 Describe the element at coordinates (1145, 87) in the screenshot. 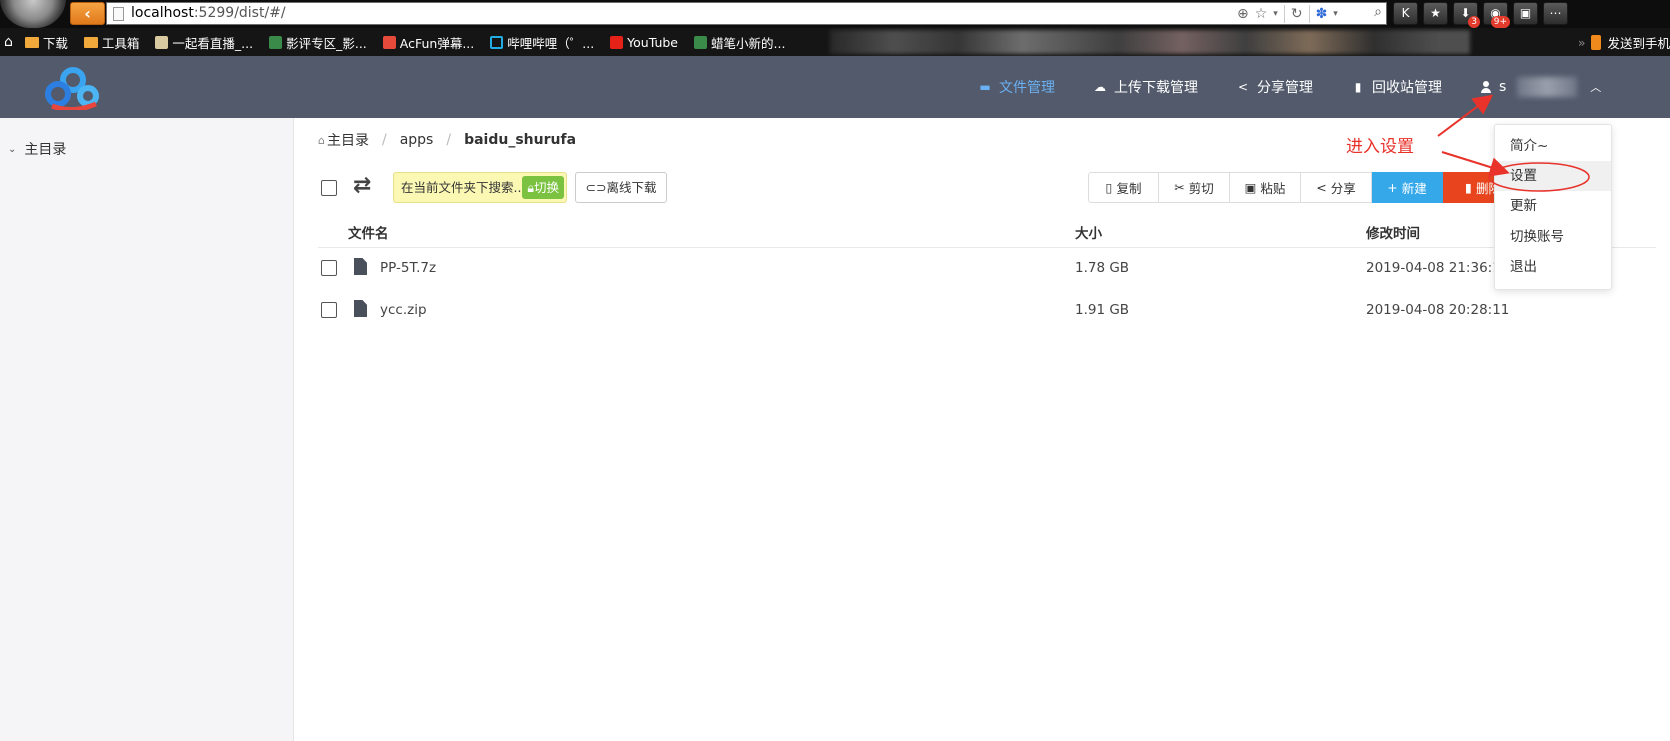

I see `nav-transfer-management: ☁ 上传下载管理` at that location.